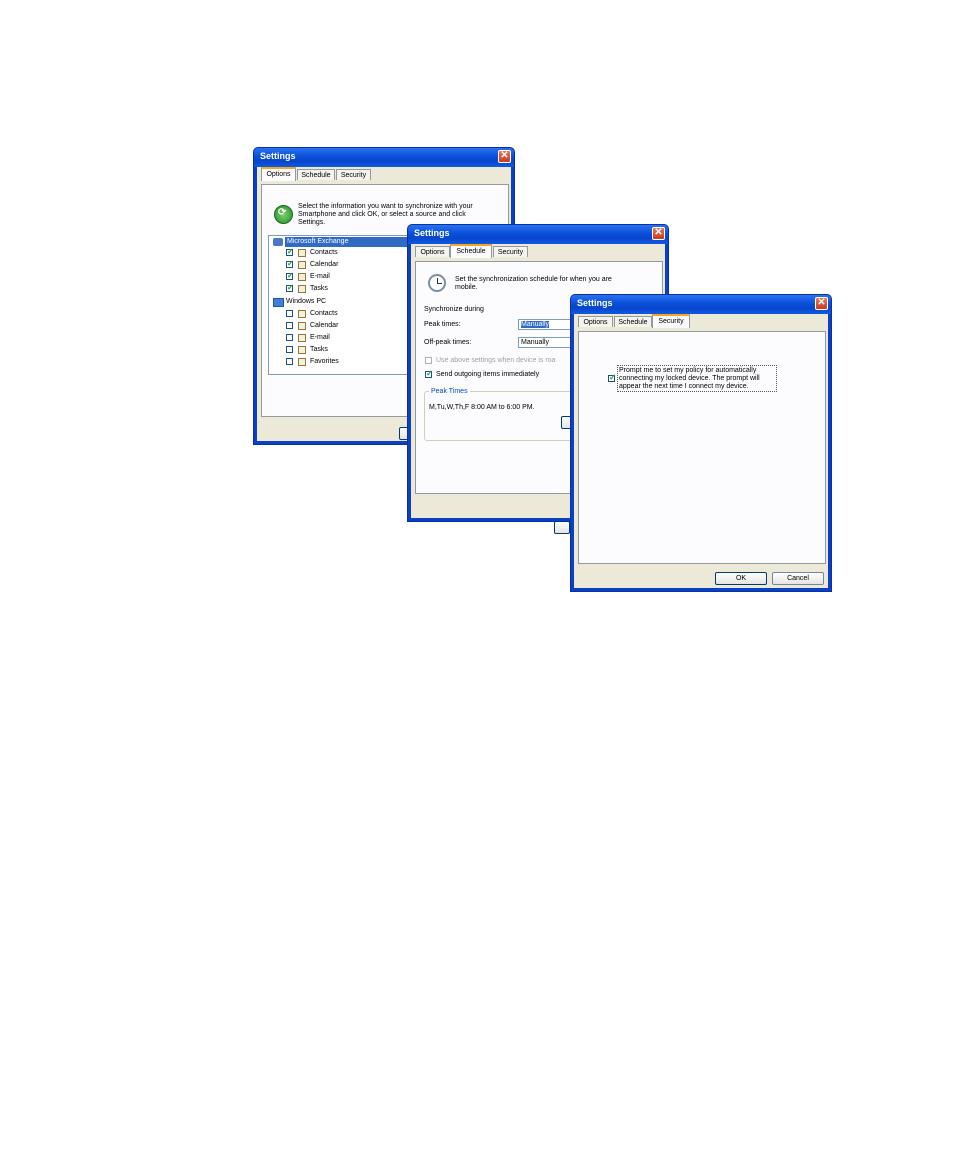 The width and height of the screenshot is (955, 1174). What do you see at coordinates (324, 362) in the screenshot?
I see `tree-item-label: Favorites` at bounding box center [324, 362].